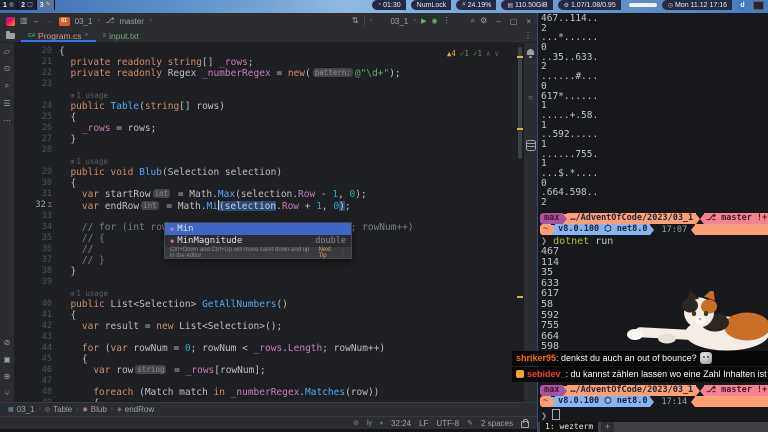 Image resolution: width=768 pixels, height=432 pixels. I want to click on gutter-line-number: 49, so click(36, 400).